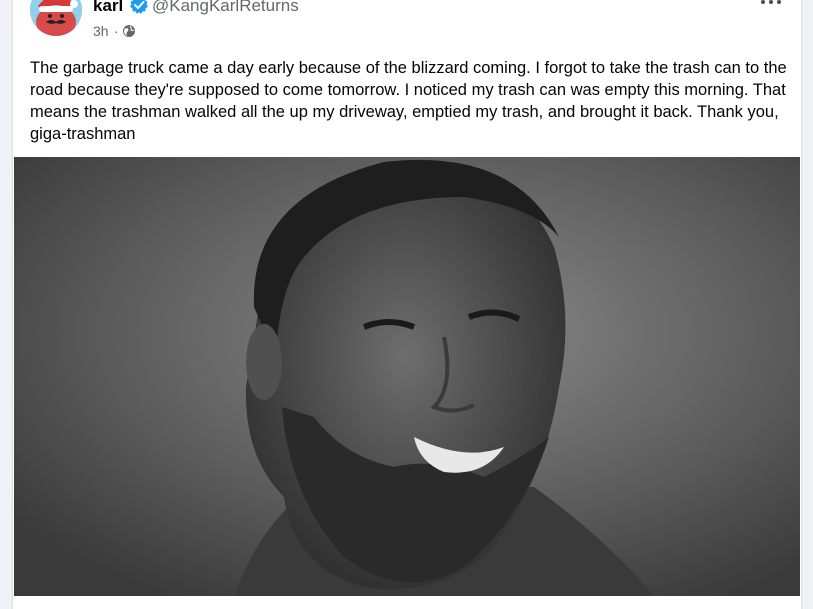  Describe the element at coordinates (772, 6) in the screenshot. I see `more-options-button` at that location.